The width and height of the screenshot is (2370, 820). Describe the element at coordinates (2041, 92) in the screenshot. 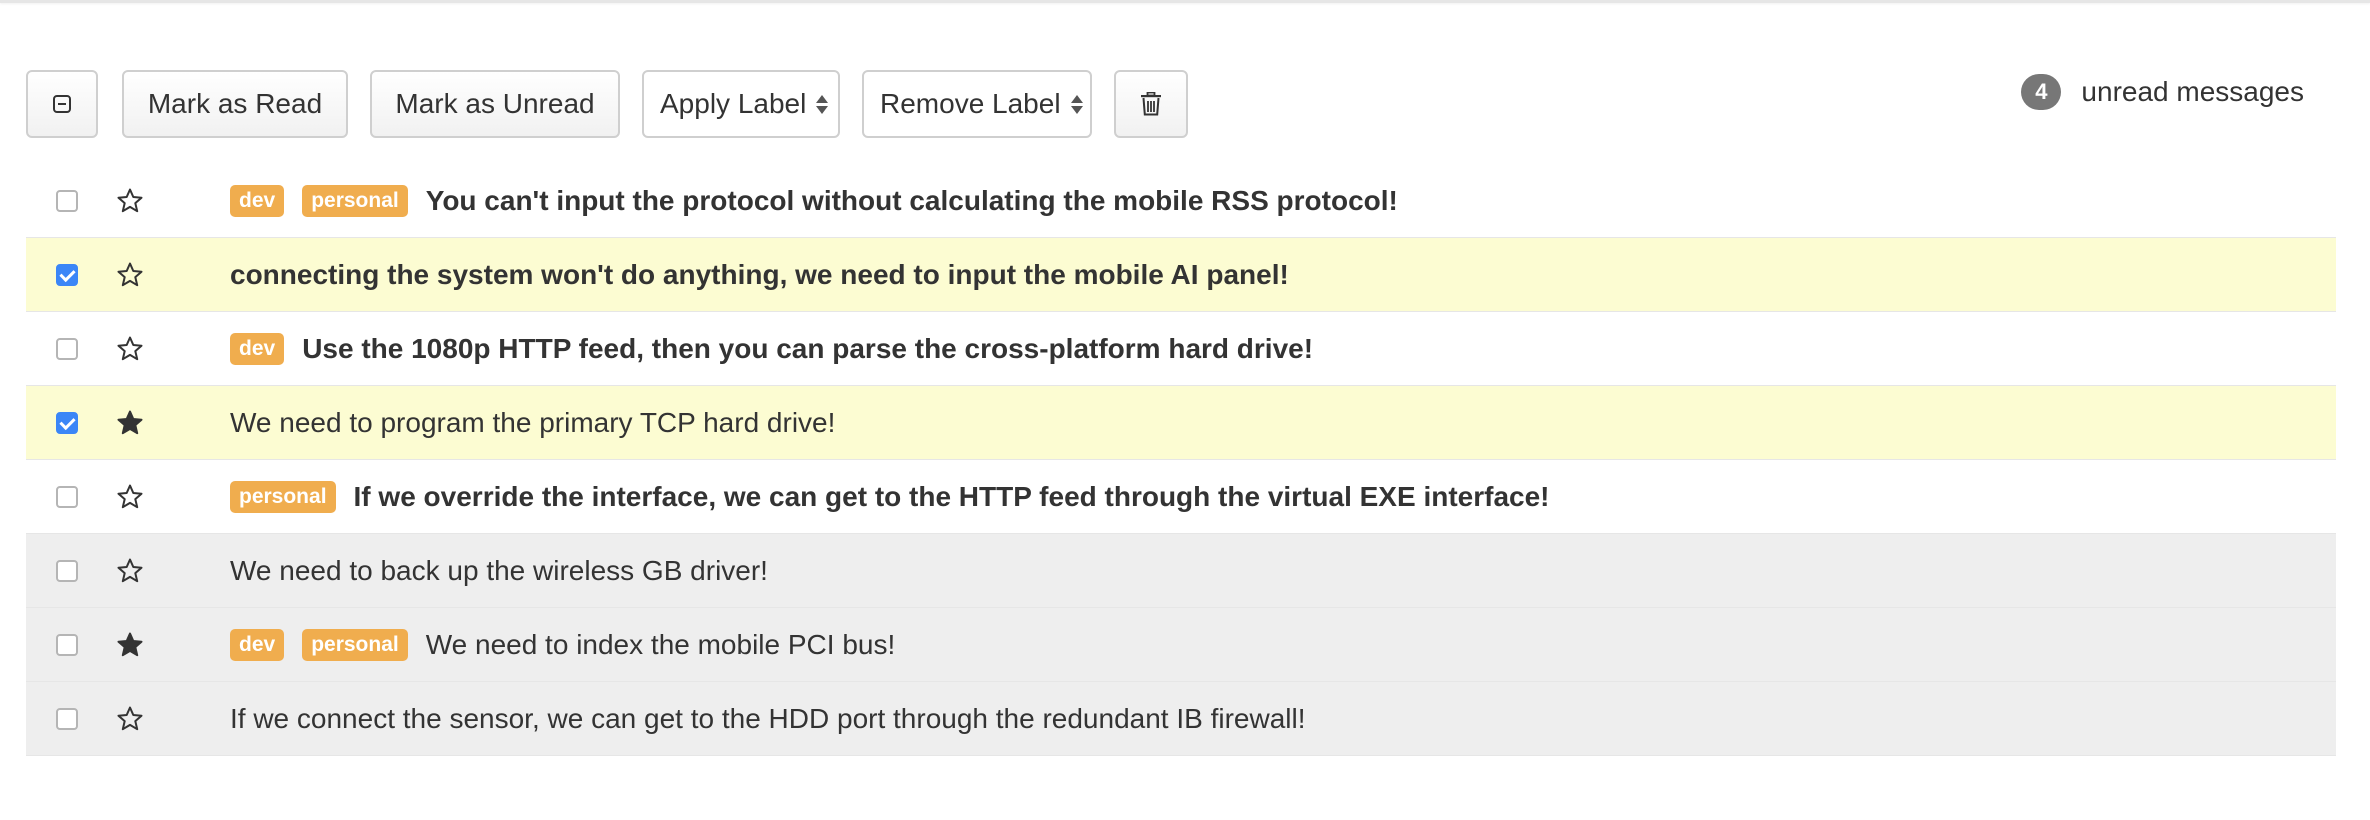

I see `unread-badge: 4` at that location.